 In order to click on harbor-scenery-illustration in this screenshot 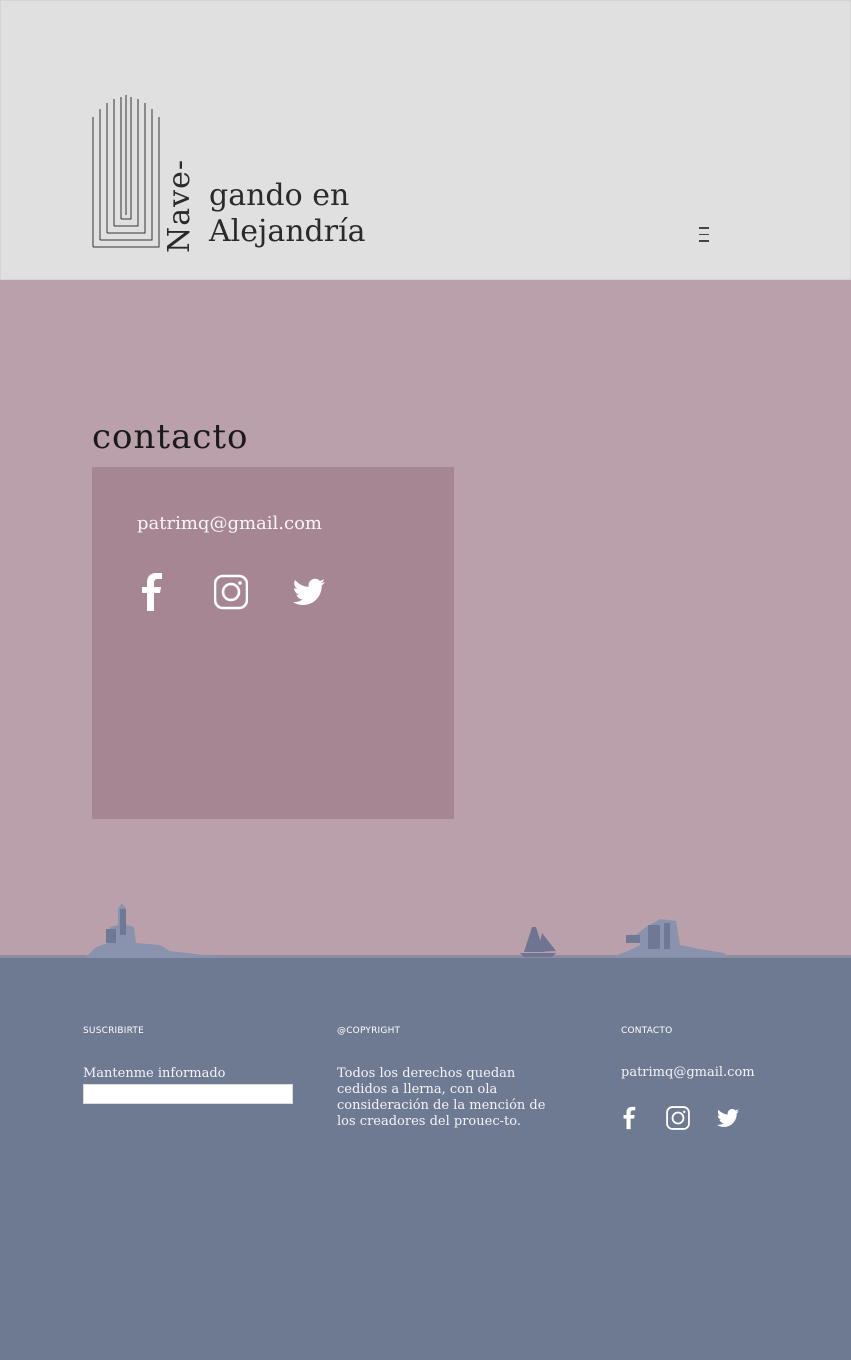, I will do `click(425, 932)`.